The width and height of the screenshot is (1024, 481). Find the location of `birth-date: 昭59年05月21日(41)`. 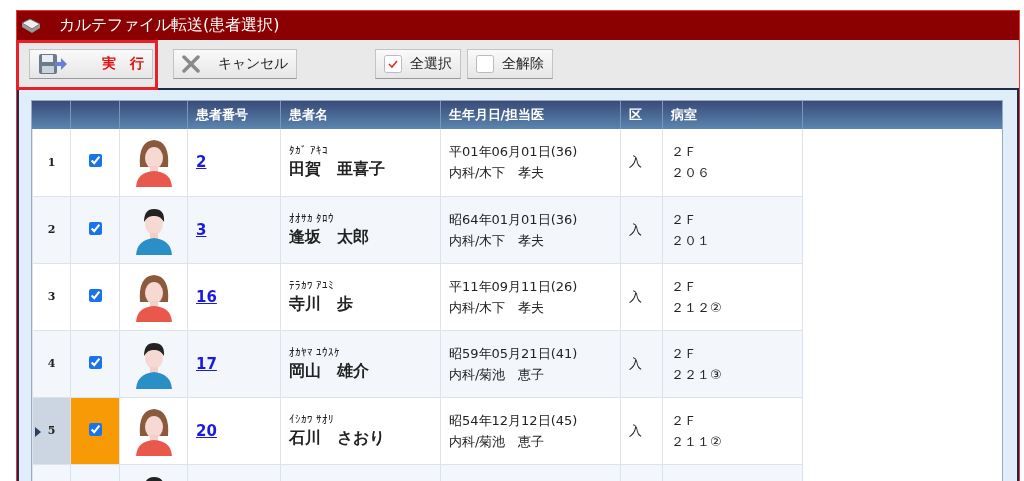

birth-date: 昭59年05月21日(41) is located at coordinates (514, 353).